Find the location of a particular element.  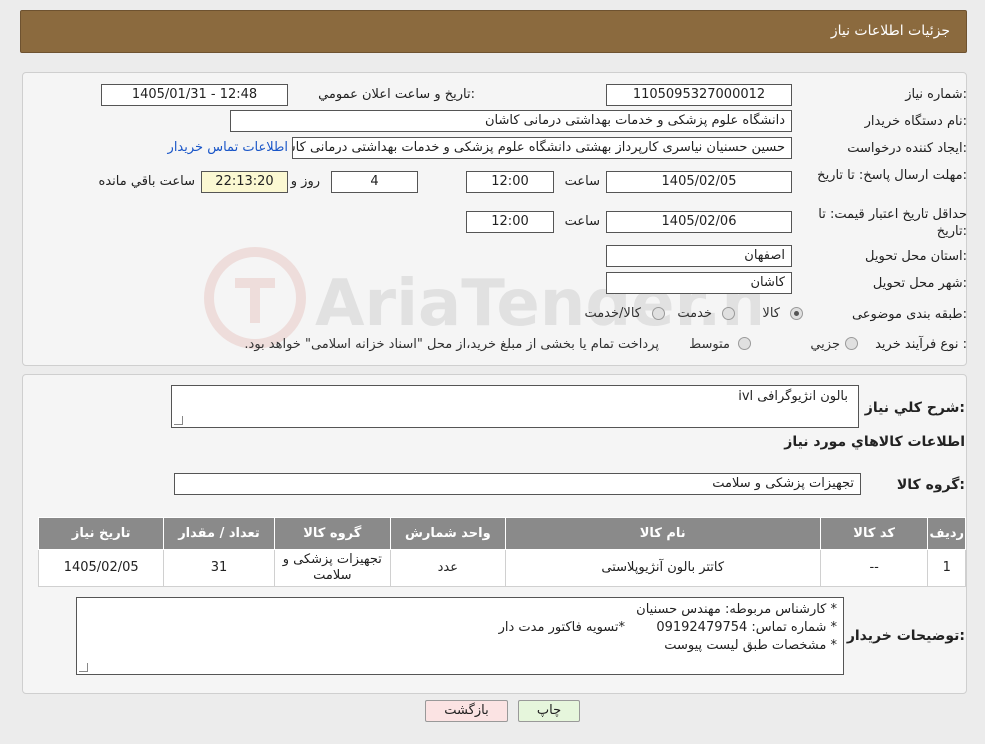

page-title: جزئیات اطلاعات نیاز is located at coordinates (890, 31).